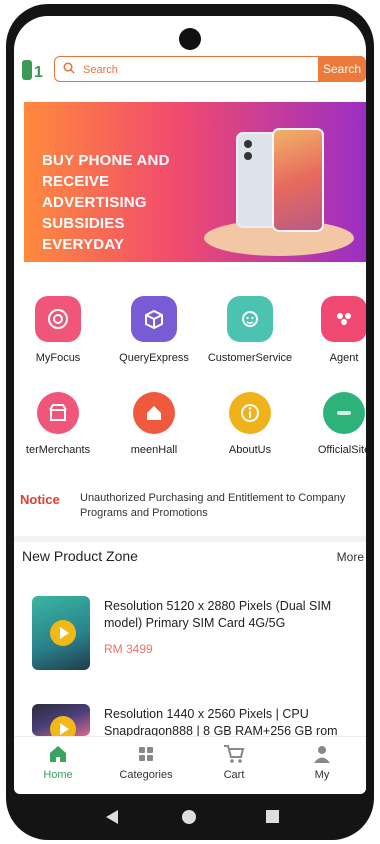 The image size is (380, 844). I want to click on shortcut-label: Agent, so click(344, 358).